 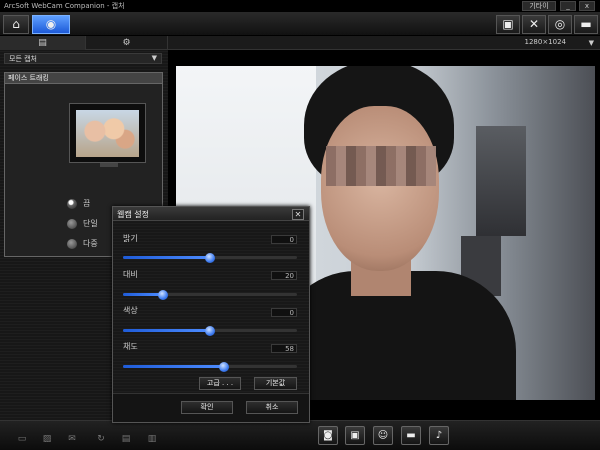 I want to click on dialog-title: 웹캠 설정, so click(x=133, y=214).